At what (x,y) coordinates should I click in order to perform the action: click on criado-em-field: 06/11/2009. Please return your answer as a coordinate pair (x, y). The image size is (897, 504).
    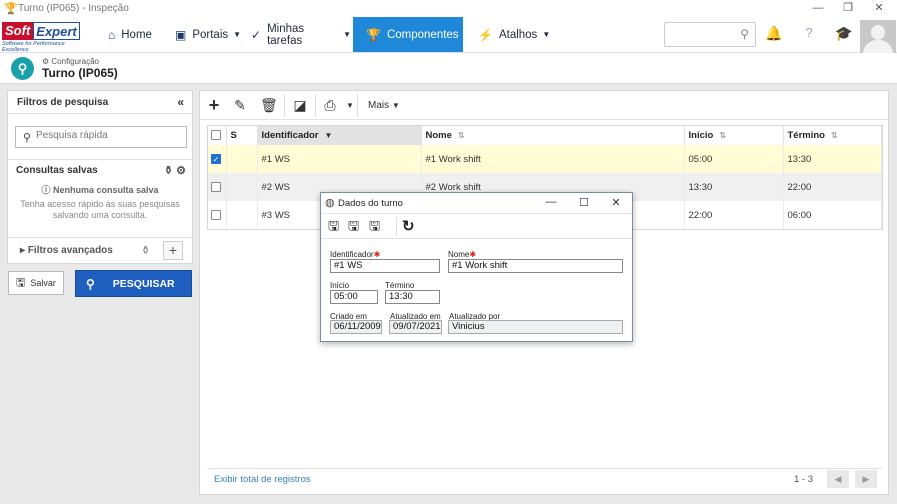
    Looking at the image, I should click on (356, 327).